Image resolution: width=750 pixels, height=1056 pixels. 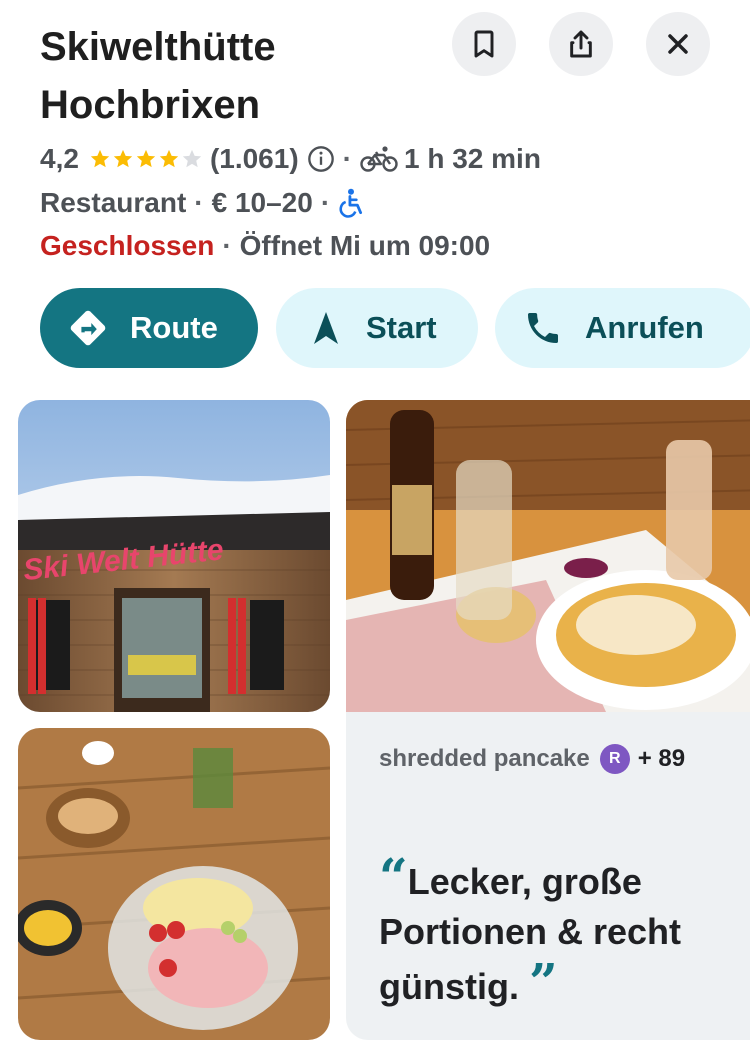 What do you see at coordinates (614, 759) in the screenshot?
I see `avatar: R` at bounding box center [614, 759].